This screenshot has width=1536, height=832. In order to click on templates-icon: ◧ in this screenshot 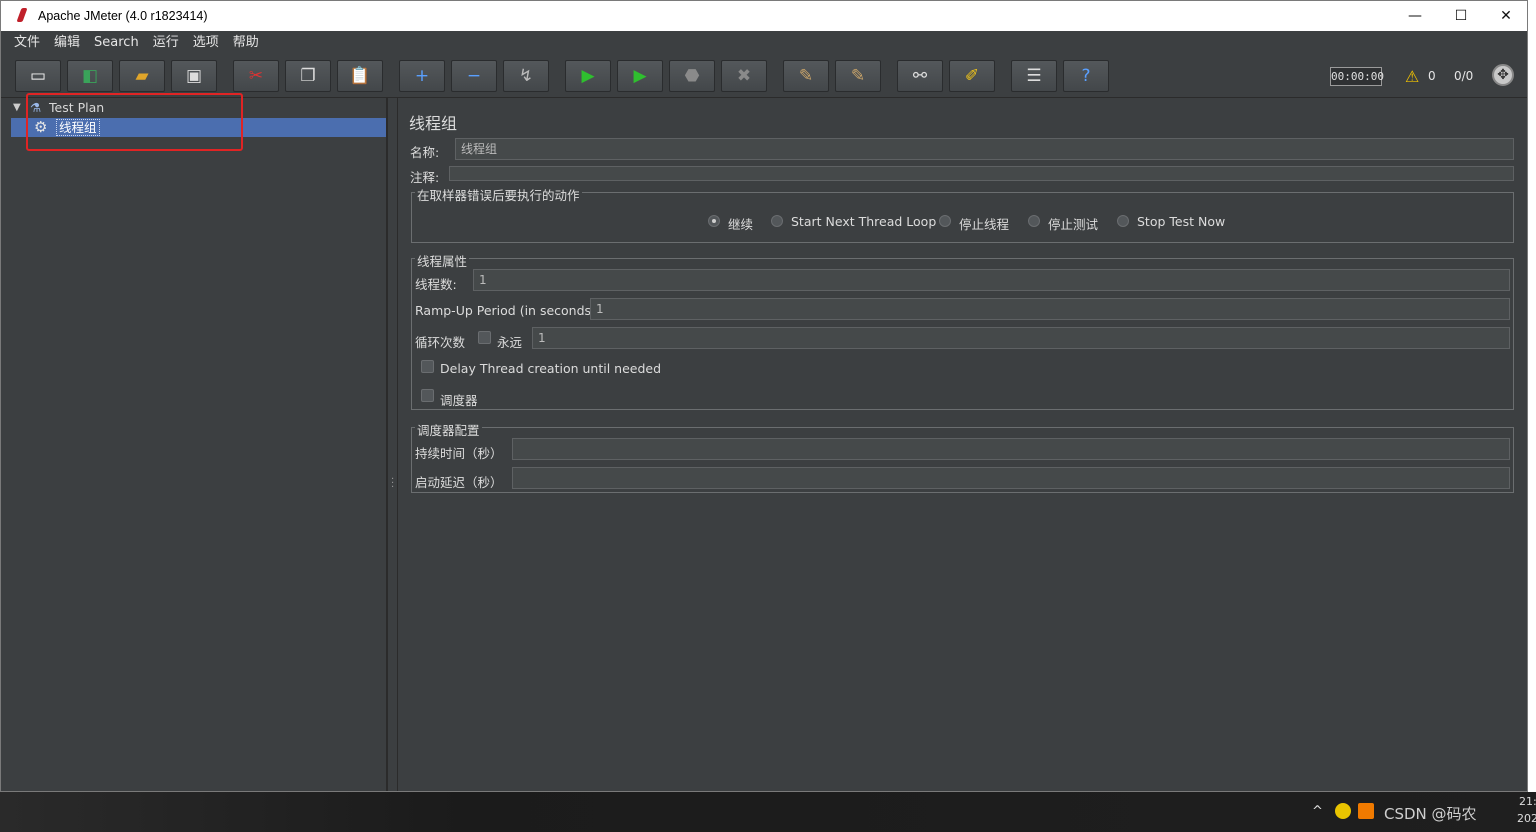, I will do `click(90, 75)`.